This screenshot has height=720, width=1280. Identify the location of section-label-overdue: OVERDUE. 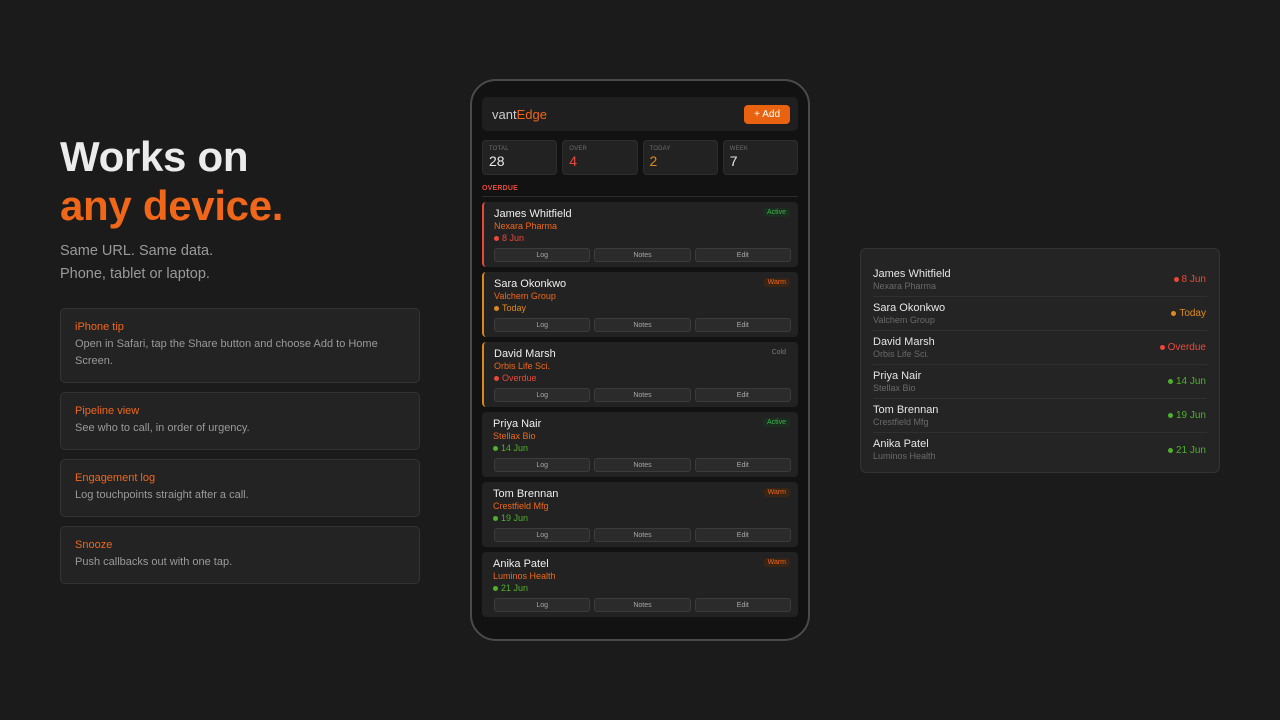
(640, 191).